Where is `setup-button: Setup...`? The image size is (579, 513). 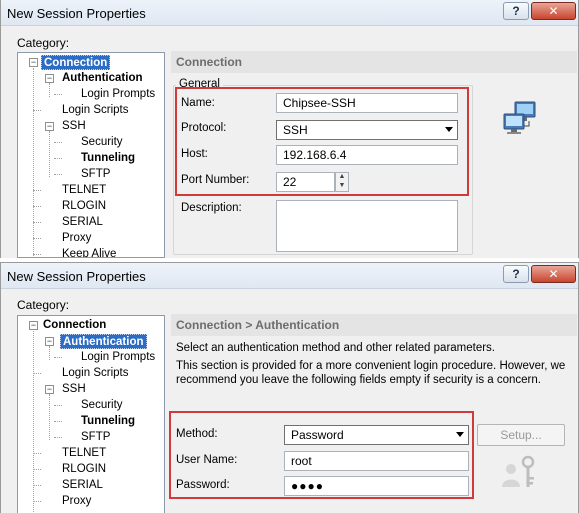
setup-button: Setup... is located at coordinates (521, 435).